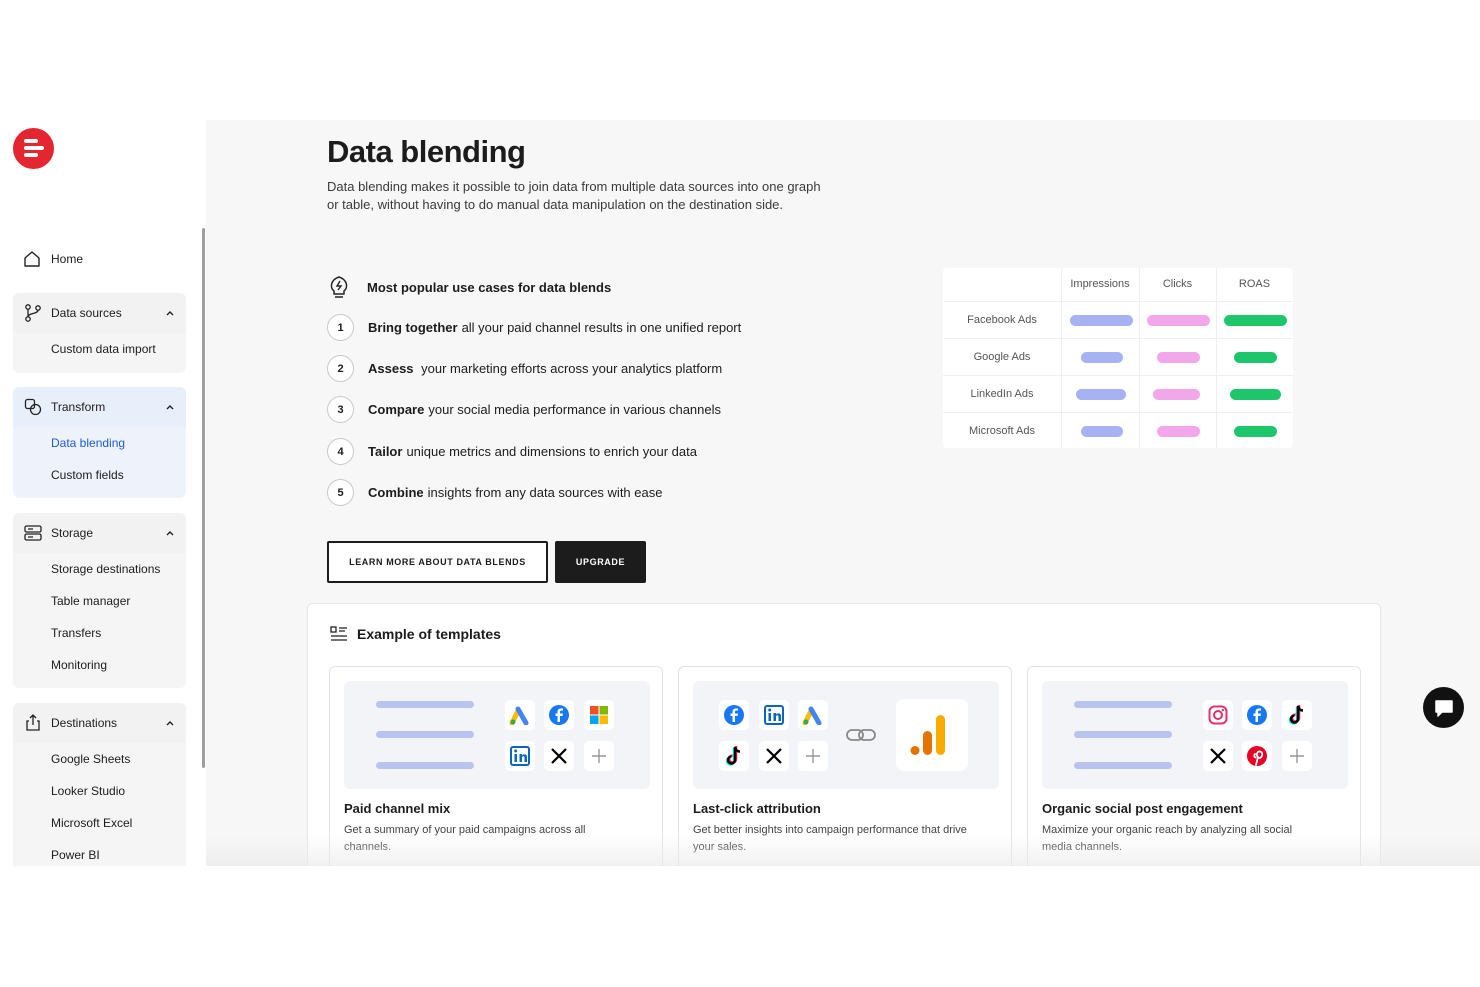 The height and width of the screenshot is (987, 1480). Describe the element at coordinates (600, 562) in the screenshot. I see `upgrade-button: UPGRADE` at that location.